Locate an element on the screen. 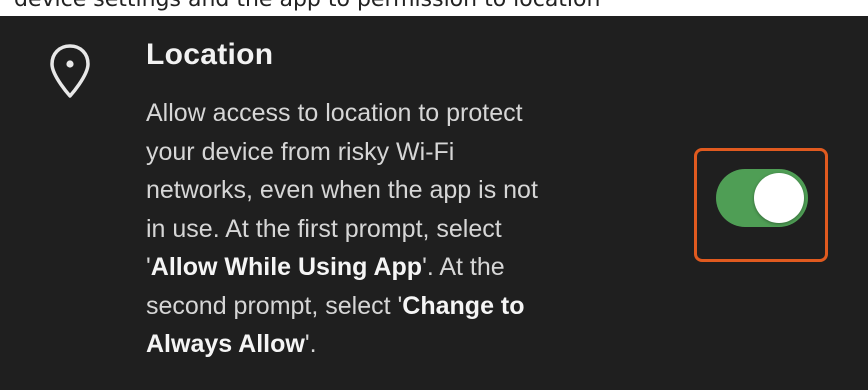 The image size is (868, 390). location-toggle-switch is located at coordinates (762, 198).